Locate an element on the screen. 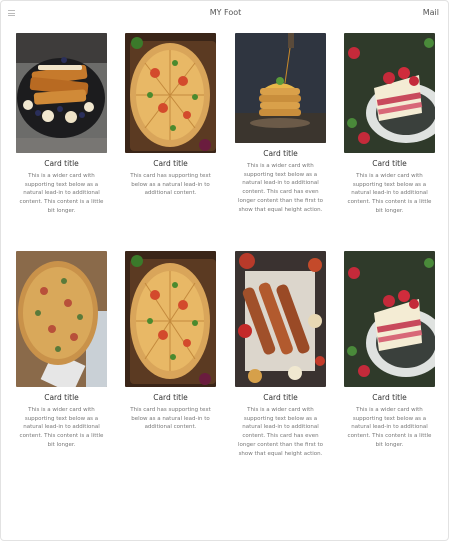 This screenshot has height=541, width=449. top-navbar: MY Foot Mail is located at coordinates (225, 14).